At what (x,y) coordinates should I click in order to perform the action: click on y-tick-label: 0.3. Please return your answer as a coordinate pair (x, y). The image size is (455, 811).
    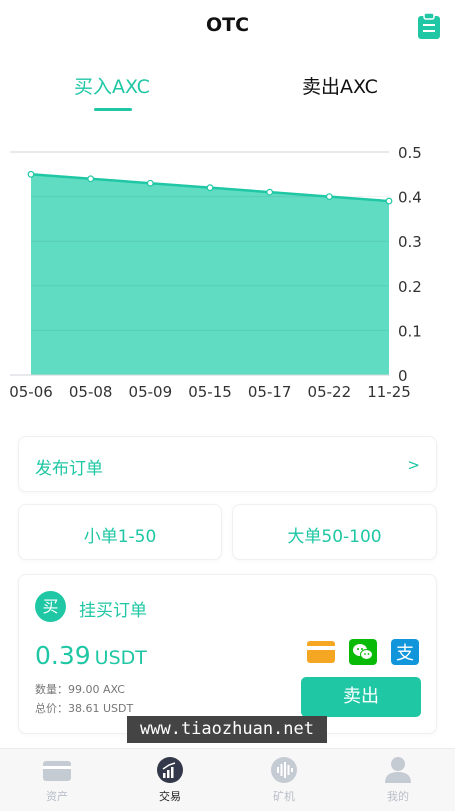
    Looking at the image, I should click on (410, 242).